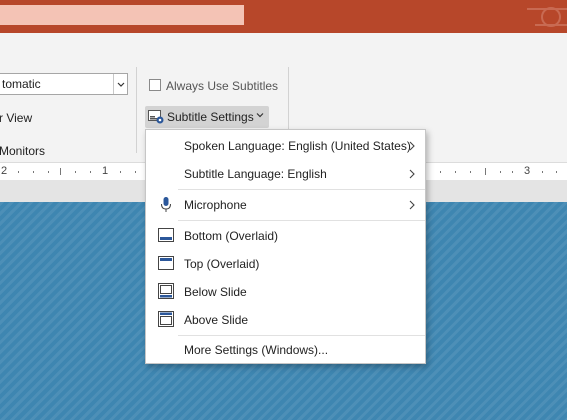 The height and width of the screenshot is (420, 567). Describe the element at coordinates (222, 264) in the screenshot. I see `menu-item-label: Top (Overlaid)` at that location.